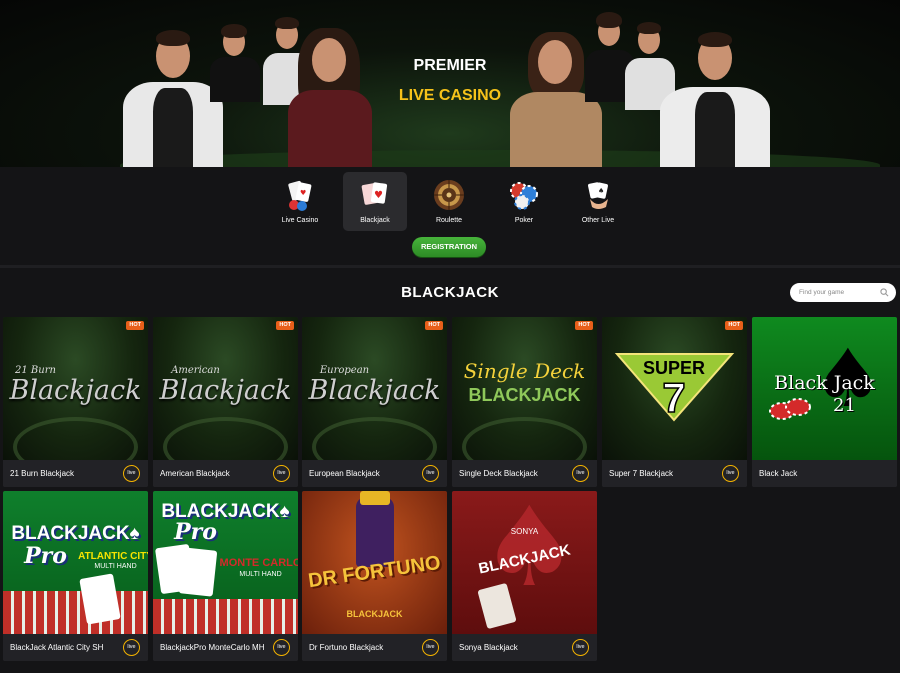 Image resolution: width=900 pixels, height=673 pixels. Describe the element at coordinates (344, 473) in the screenshot. I see `game-name: European Blackjack` at that location.